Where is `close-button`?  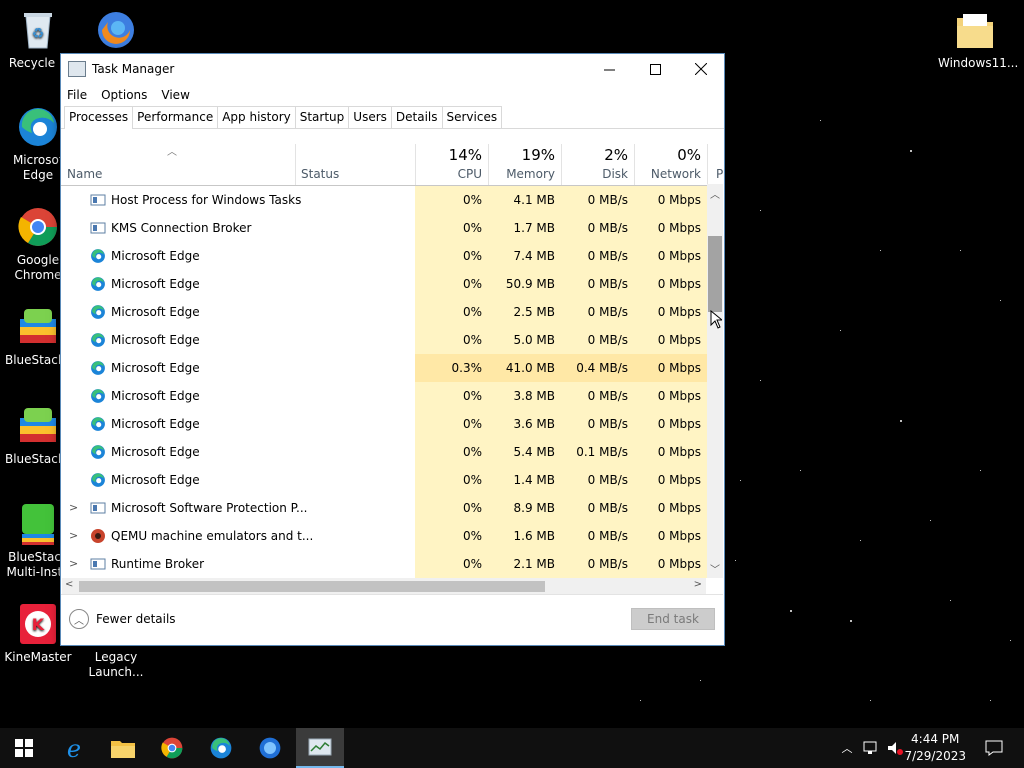
close-button is located at coordinates (701, 69).